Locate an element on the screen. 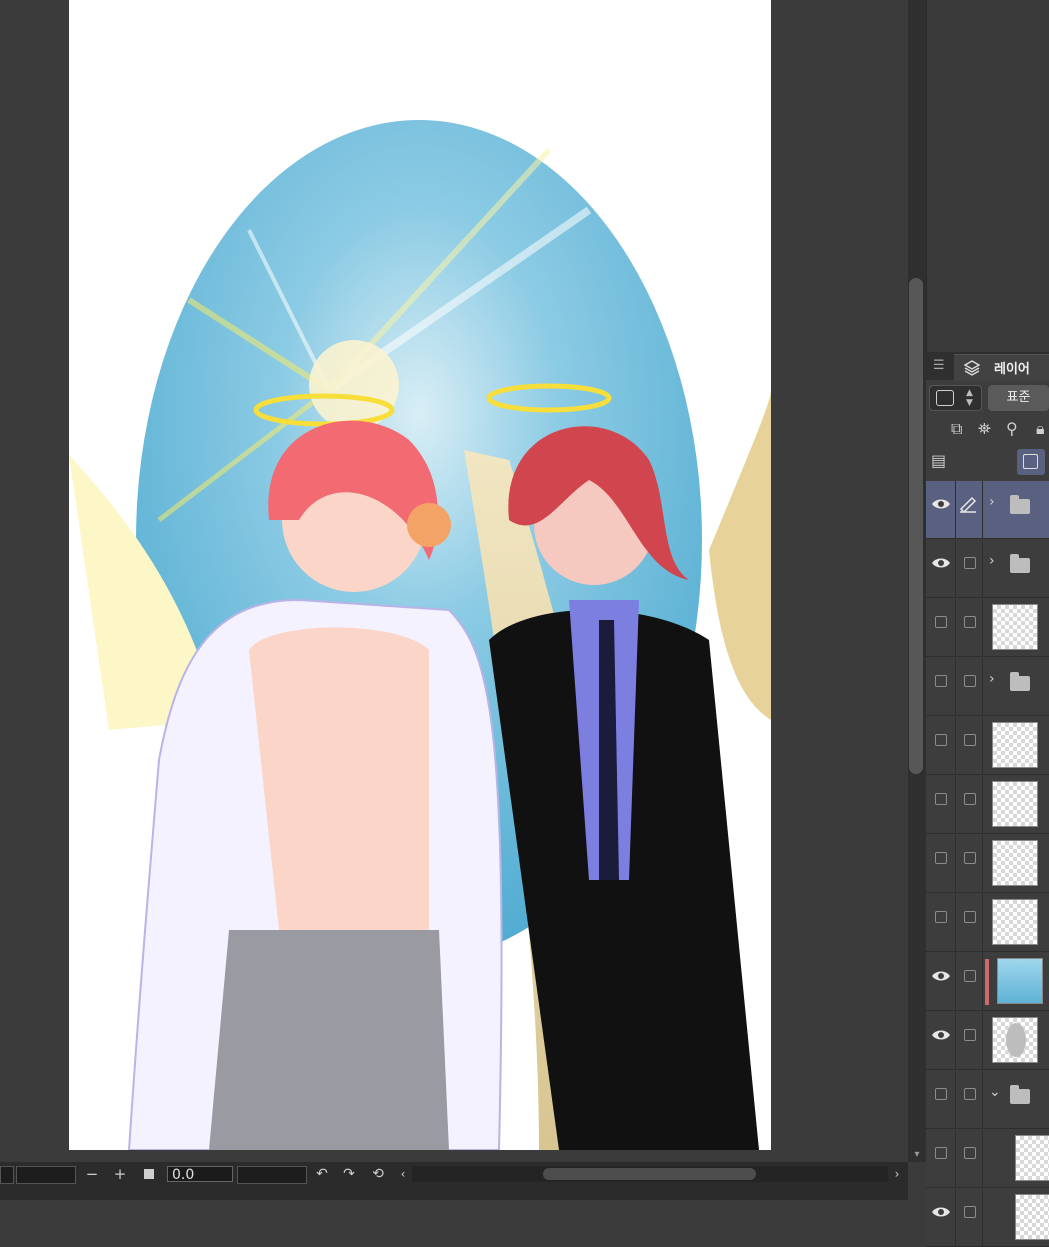 The image size is (1049, 1247). zoom-out-button: − is located at coordinates (92, 1174).